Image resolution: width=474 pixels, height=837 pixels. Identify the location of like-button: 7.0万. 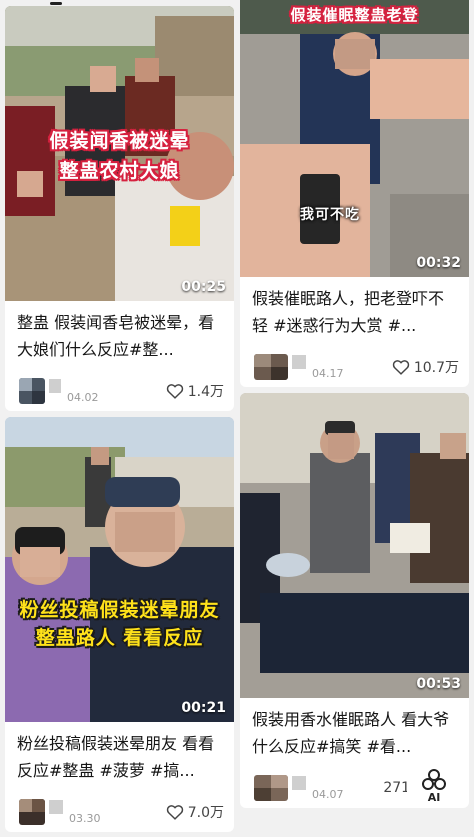
(195, 812).